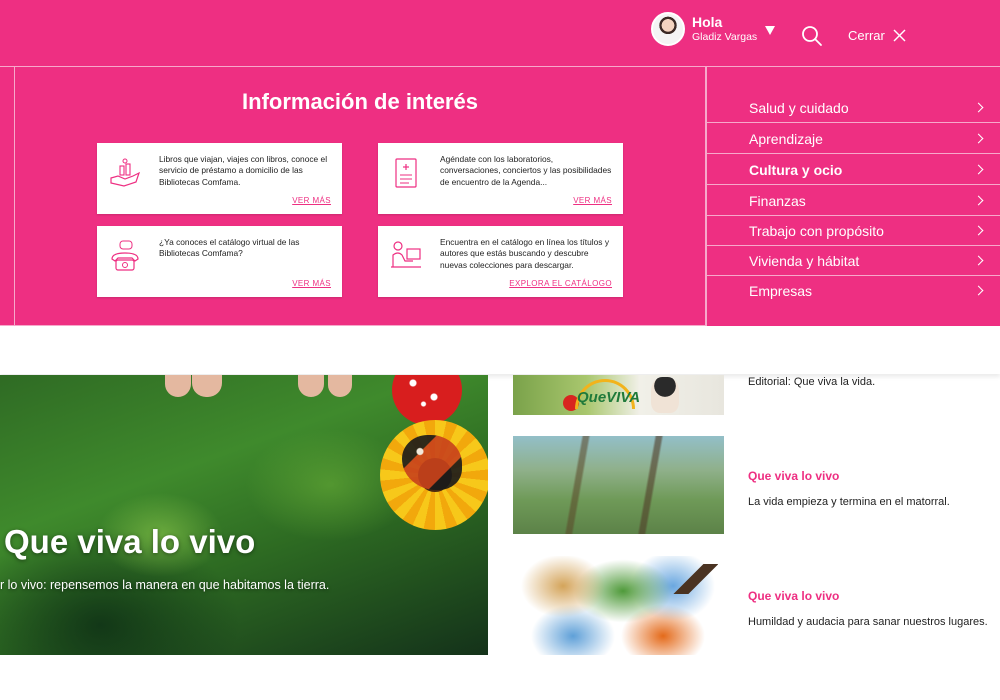  What do you see at coordinates (14, 196) in the screenshot?
I see `divider` at bounding box center [14, 196].